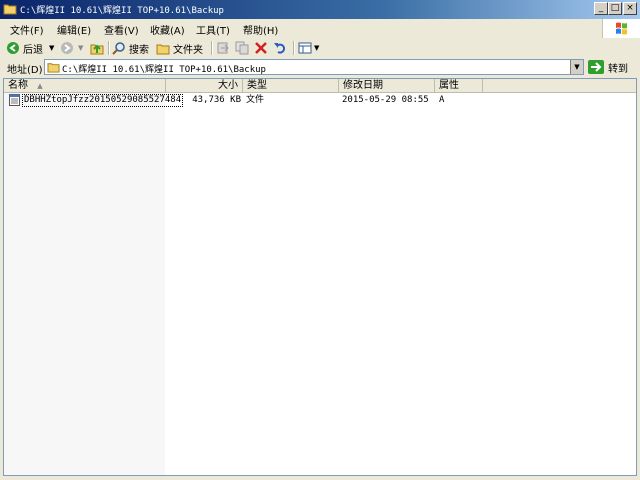 The image size is (640, 480). I want to click on column-header-attributes: 属性, so click(459, 85).